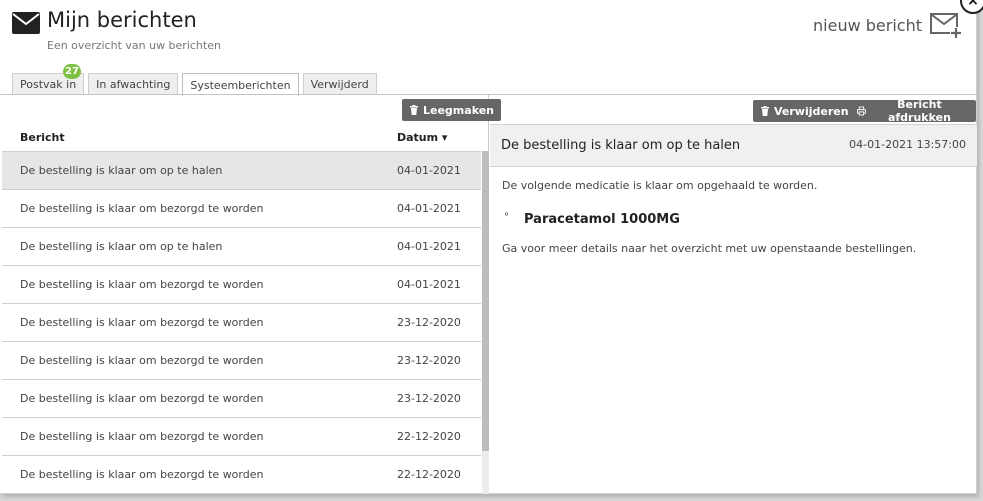 This screenshot has width=983, height=501. I want to click on delete-button-label: Verwijderen, so click(811, 111).